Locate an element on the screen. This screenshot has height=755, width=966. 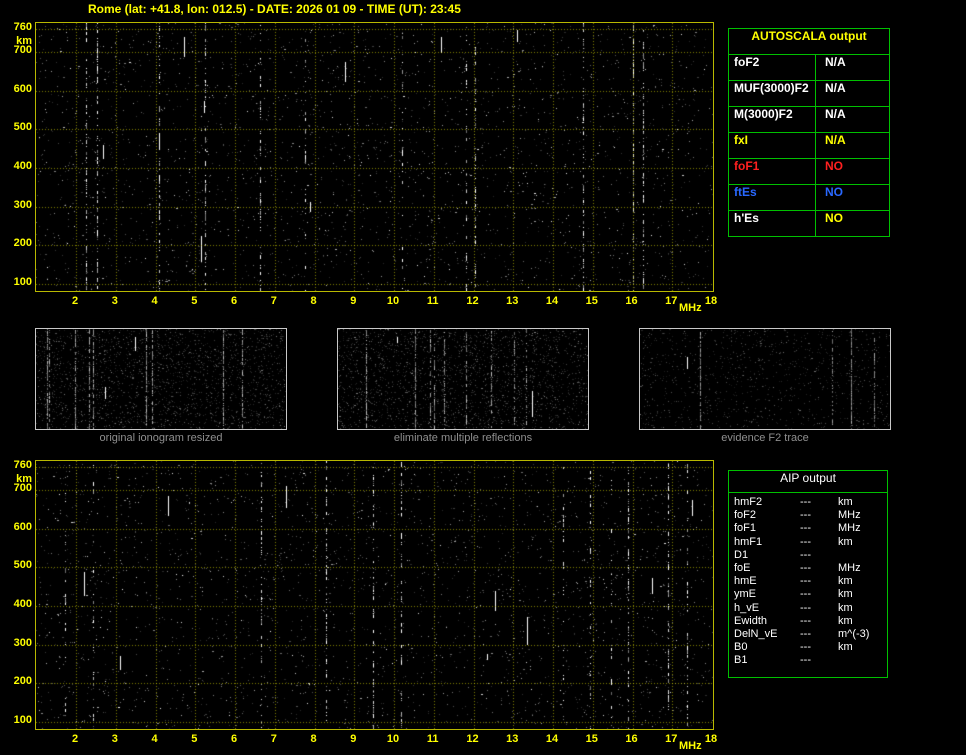
thumbnail-canvas-evidence-f2 is located at coordinates (765, 379).